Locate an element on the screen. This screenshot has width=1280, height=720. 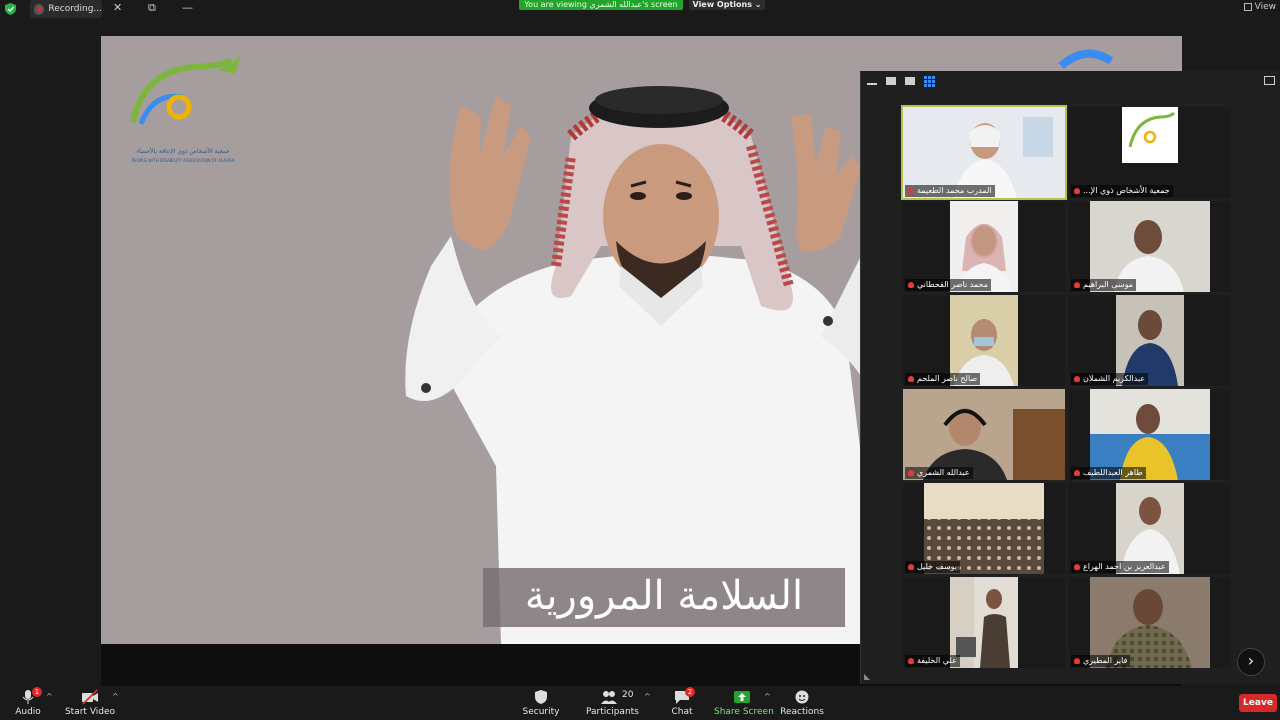
participant-tile: موسى البراهيم is located at coordinates (1150, 246).